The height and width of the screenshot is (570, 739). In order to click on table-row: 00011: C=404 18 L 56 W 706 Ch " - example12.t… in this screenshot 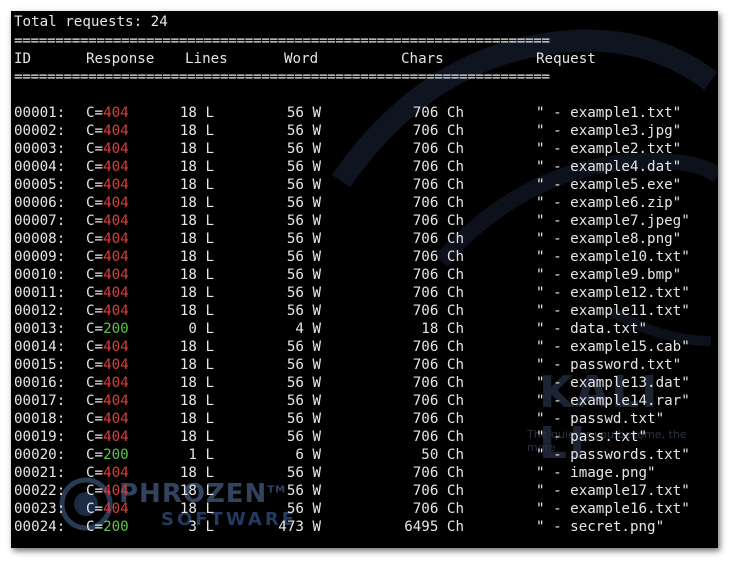, I will do `click(364, 293)`.